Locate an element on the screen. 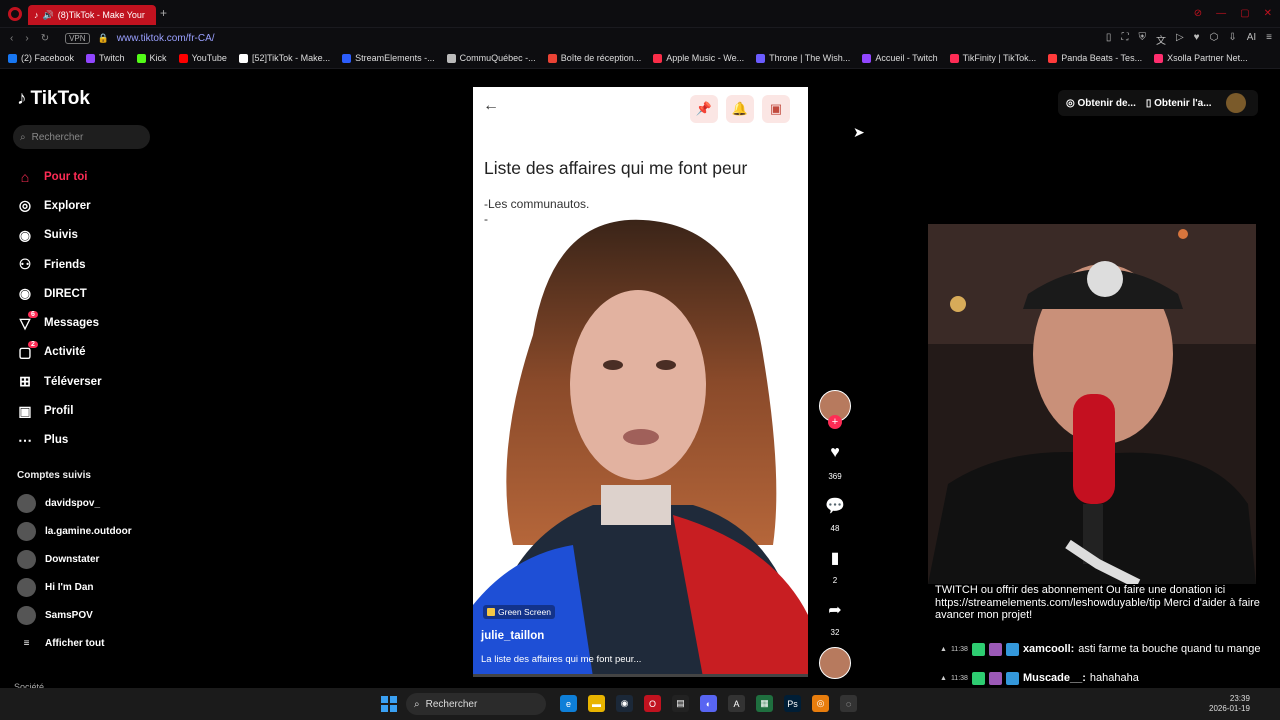 The width and height of the screenshot is (1280, 720). snapshot-icon: ⛶ is located at coordinates (1124, 39).